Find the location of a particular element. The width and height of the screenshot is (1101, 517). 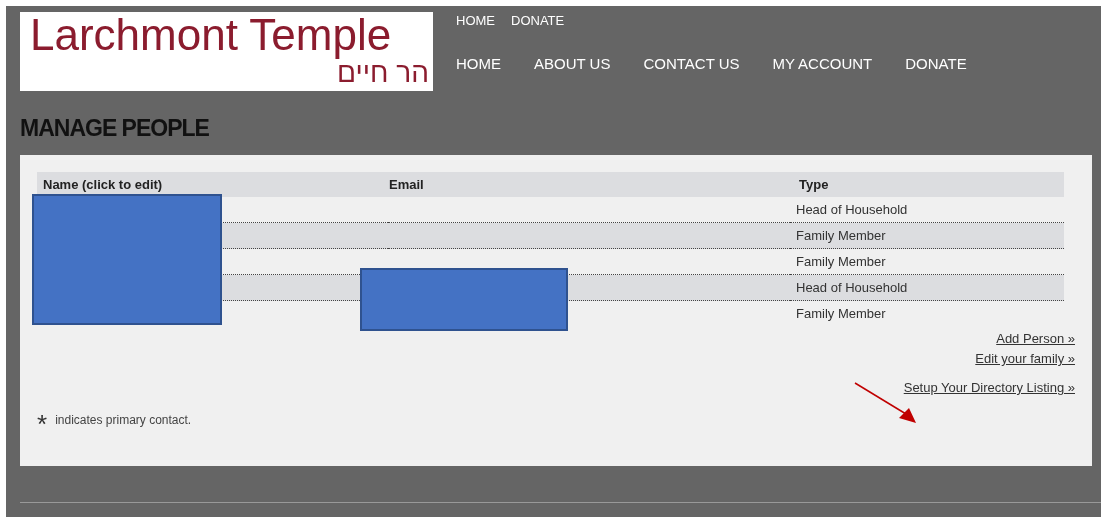

page-title: MANAGE PEOPLE is located at coordinates (114, 128).